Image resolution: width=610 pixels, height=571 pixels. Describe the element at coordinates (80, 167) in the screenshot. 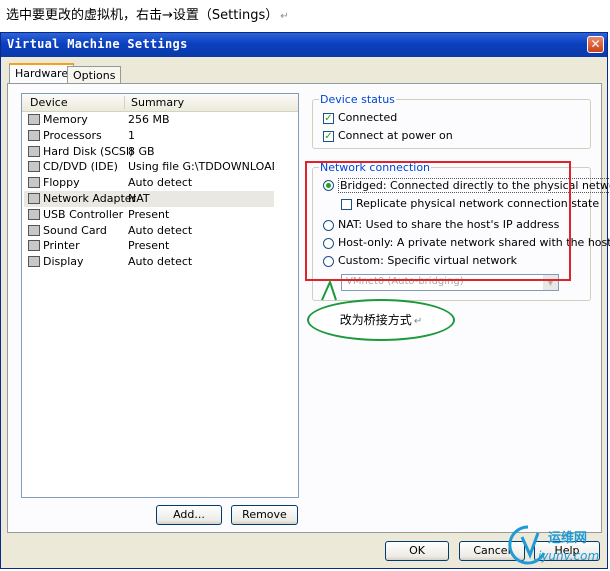

I see `device-name: CD/DVD (IDE)` at that location.